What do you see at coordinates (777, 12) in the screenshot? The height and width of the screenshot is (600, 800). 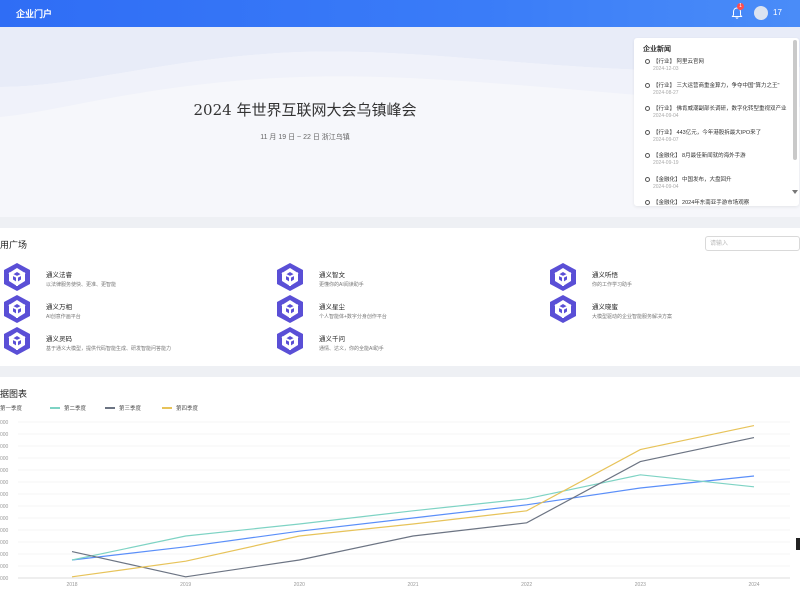 I see `username: 17` at bounding box center [777, 12].